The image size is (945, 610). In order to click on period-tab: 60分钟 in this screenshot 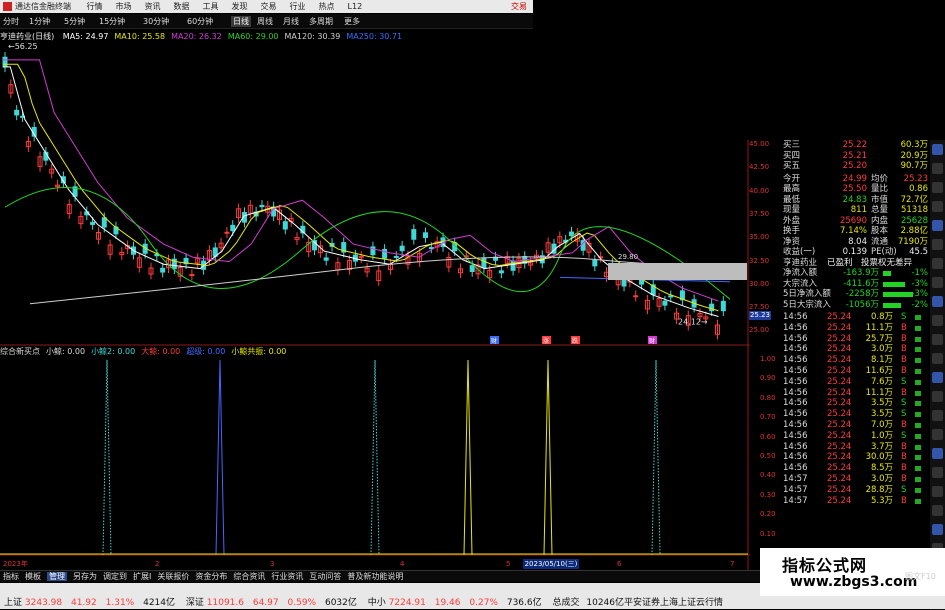, I will do `click(200, 21)`.